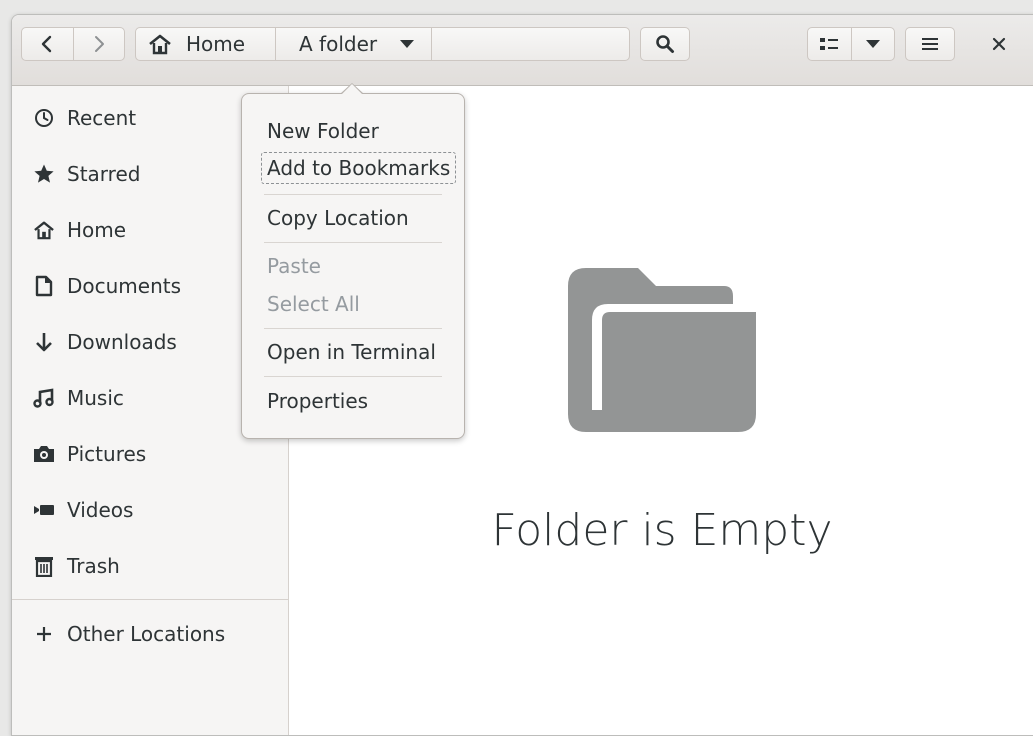 Image resolution: width=1033 pixels, height=736 pixels. Describe the element at coordinates (44, 118) in the screenshot. I see `clock-icon` at that location.